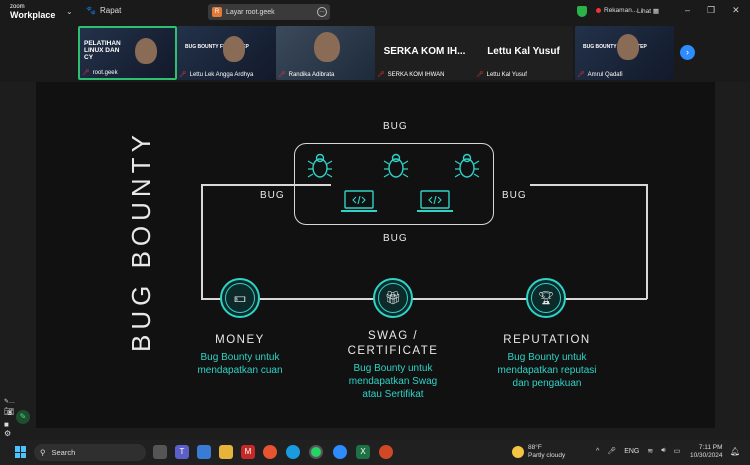 The width and height of the screenshot is (750, 465). I want to click on participant-tile: BUG BOUNTY FIRST STEP 🎤︎ Amrul Qadafi, so click(624, 53).